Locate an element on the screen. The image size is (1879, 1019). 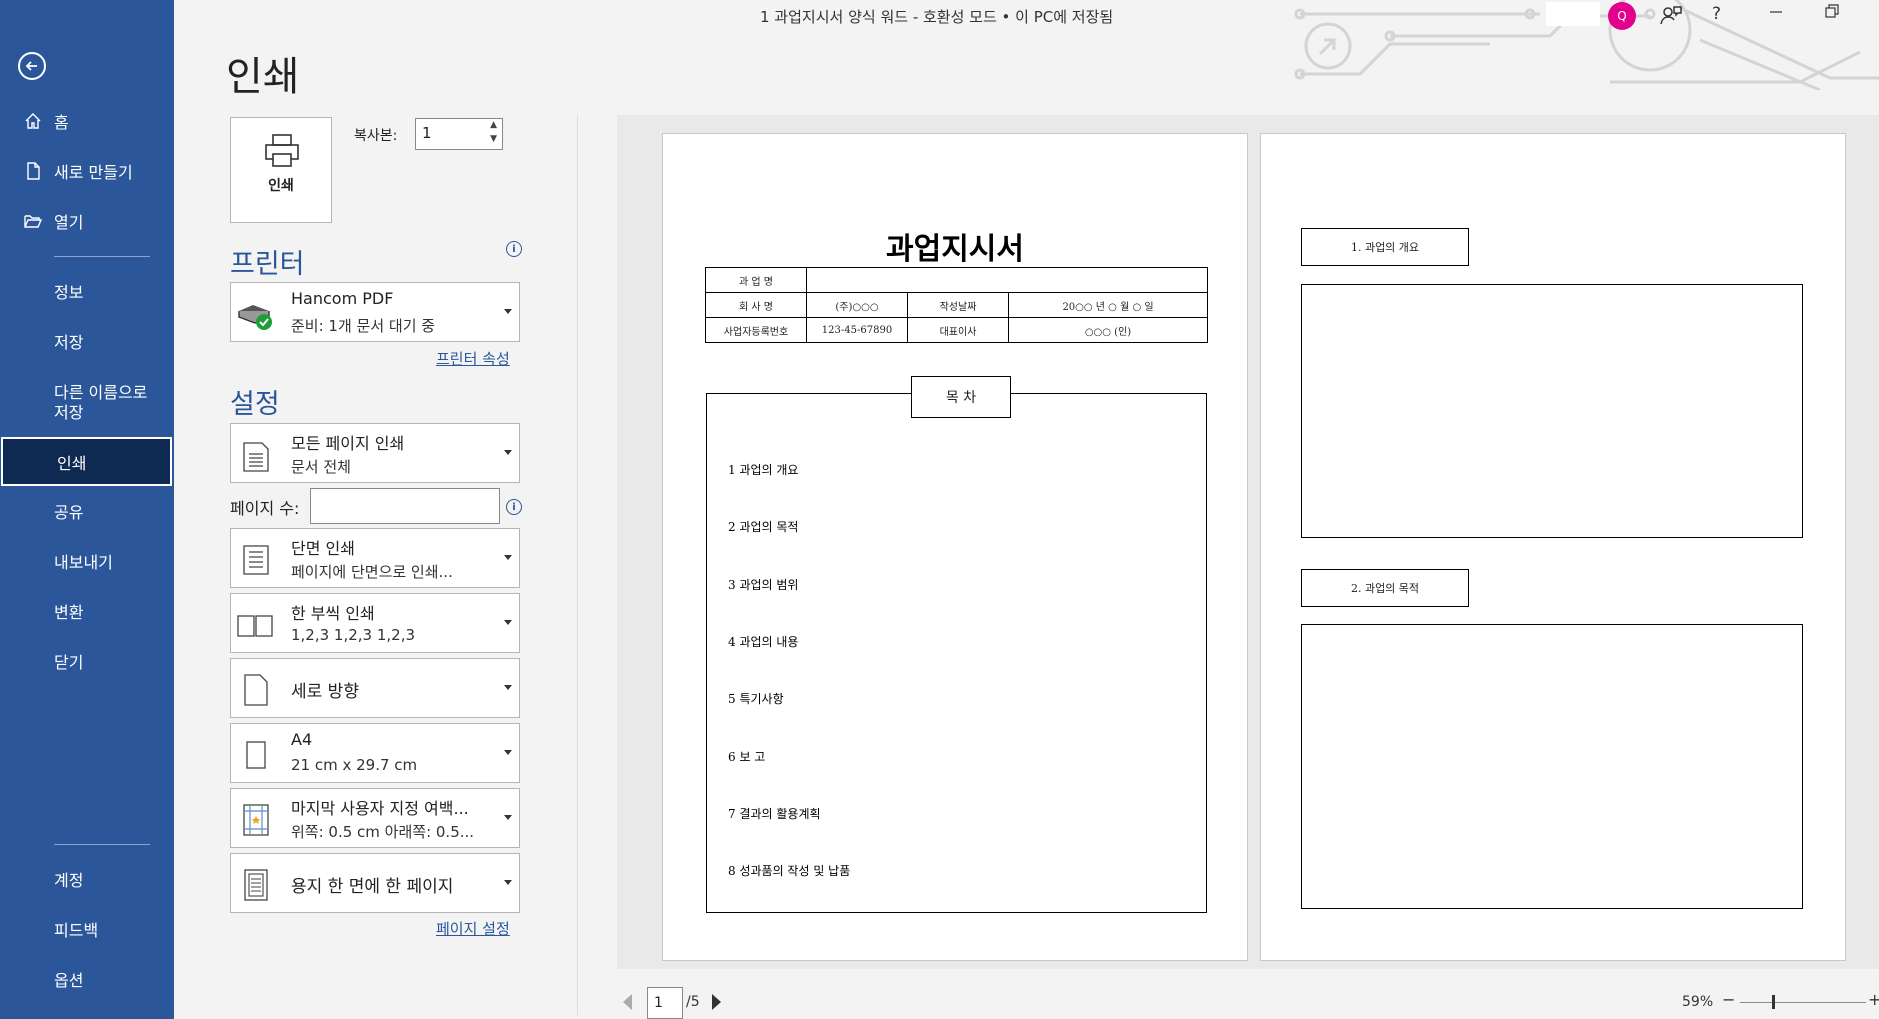
page-number-input: 1 is located at coordinates (665, 1003).